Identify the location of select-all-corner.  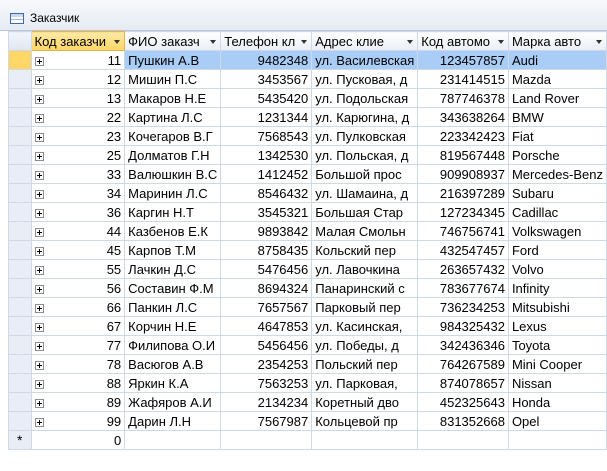
(20, 41).